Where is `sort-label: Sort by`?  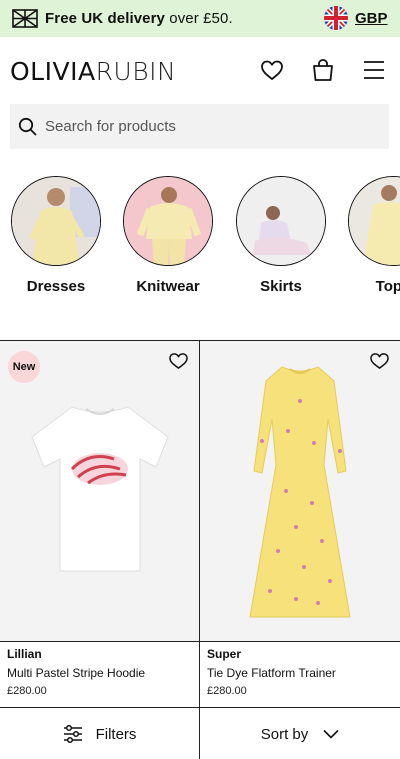
sort-label: Sort by is located at coordinates (284, 734).